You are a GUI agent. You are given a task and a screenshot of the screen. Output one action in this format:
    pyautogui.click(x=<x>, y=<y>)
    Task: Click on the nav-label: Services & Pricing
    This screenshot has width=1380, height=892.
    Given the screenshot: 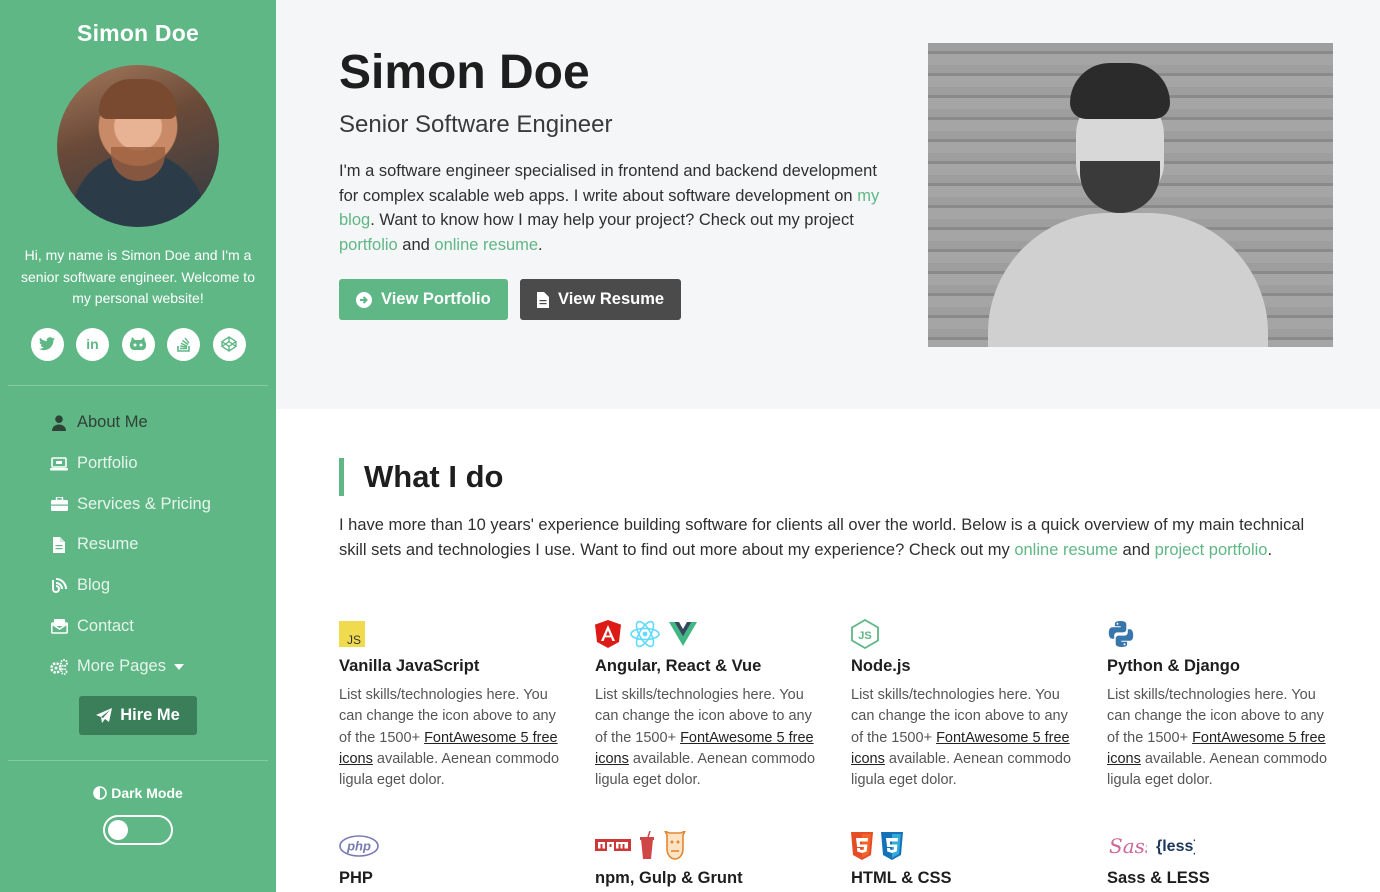 What is the action you would take?
    pyautogui.click(x=144, y=503)
    